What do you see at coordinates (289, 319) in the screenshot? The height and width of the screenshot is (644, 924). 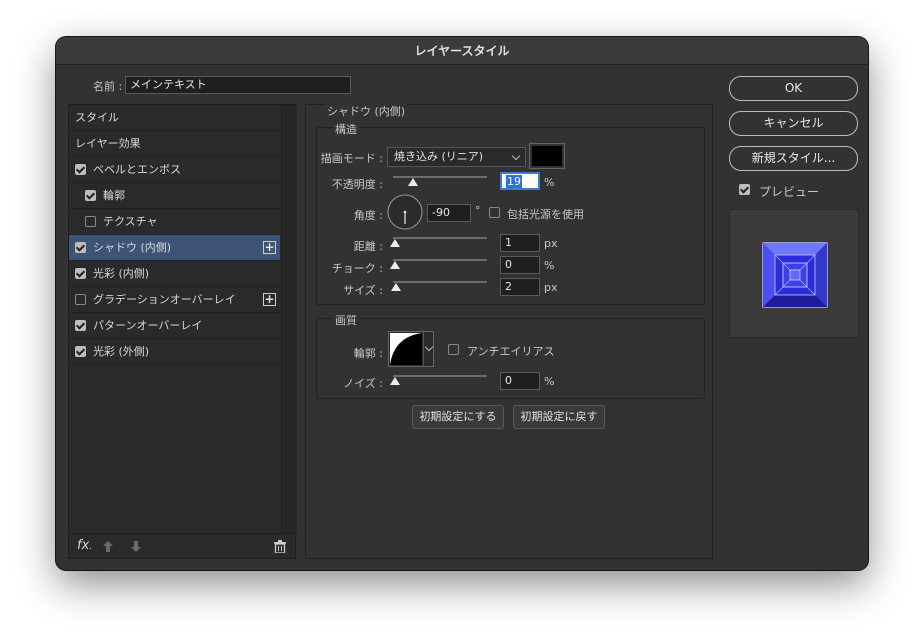 I see `style-list-scrollbar` at bounding box center [289, 319].